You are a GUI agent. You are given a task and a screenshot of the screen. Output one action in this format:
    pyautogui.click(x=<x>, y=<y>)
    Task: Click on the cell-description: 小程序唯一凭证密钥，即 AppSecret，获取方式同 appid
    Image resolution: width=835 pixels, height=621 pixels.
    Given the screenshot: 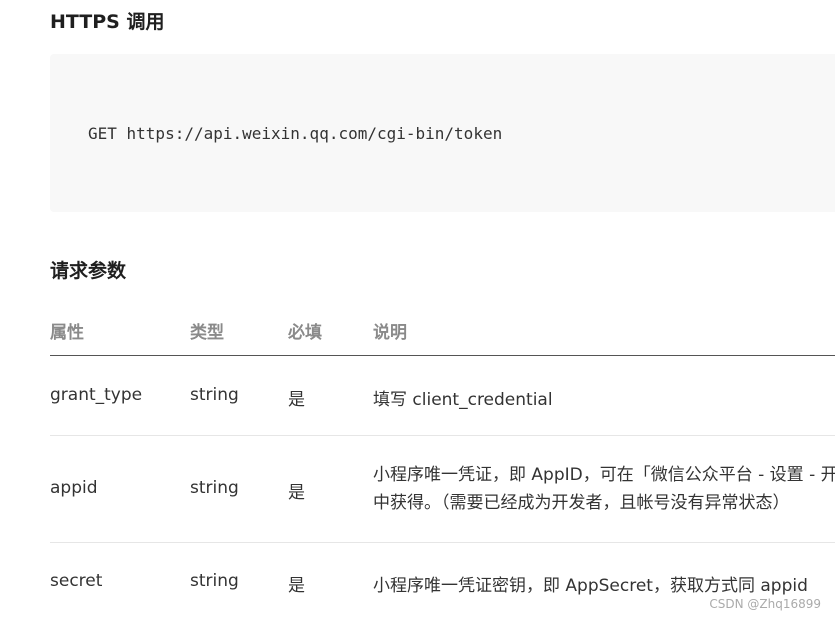 What is the action you would take?
    pyautogui.click(x=590, y=586)
    